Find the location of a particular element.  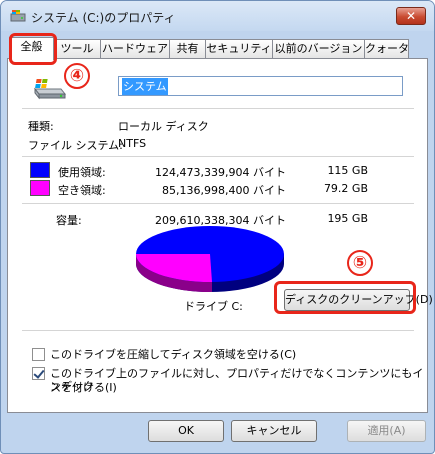

tab-tools: ツール is located at coordinates (77, 49).